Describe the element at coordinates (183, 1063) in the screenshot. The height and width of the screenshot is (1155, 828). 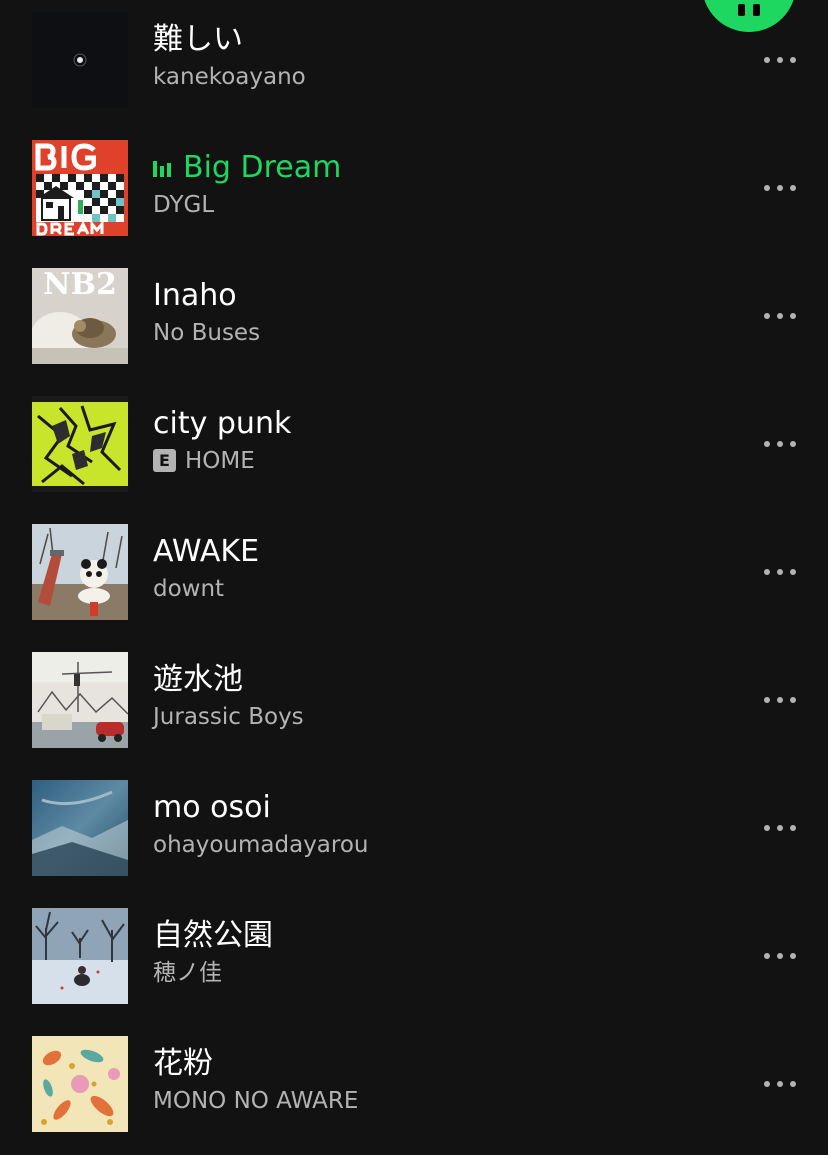
I see `track-title: 花粉` at that location.